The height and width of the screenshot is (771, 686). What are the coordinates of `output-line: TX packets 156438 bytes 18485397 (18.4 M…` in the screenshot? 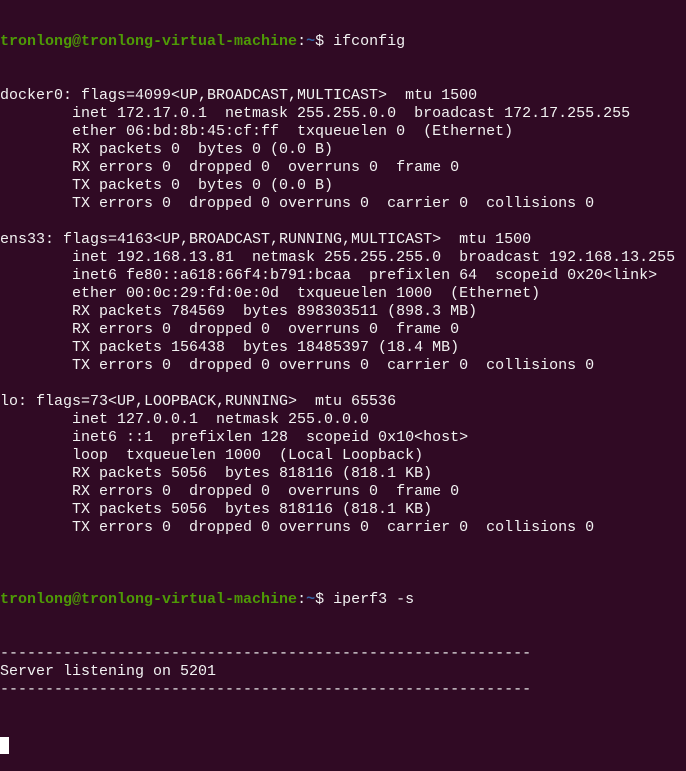 It's located at (230, 347).